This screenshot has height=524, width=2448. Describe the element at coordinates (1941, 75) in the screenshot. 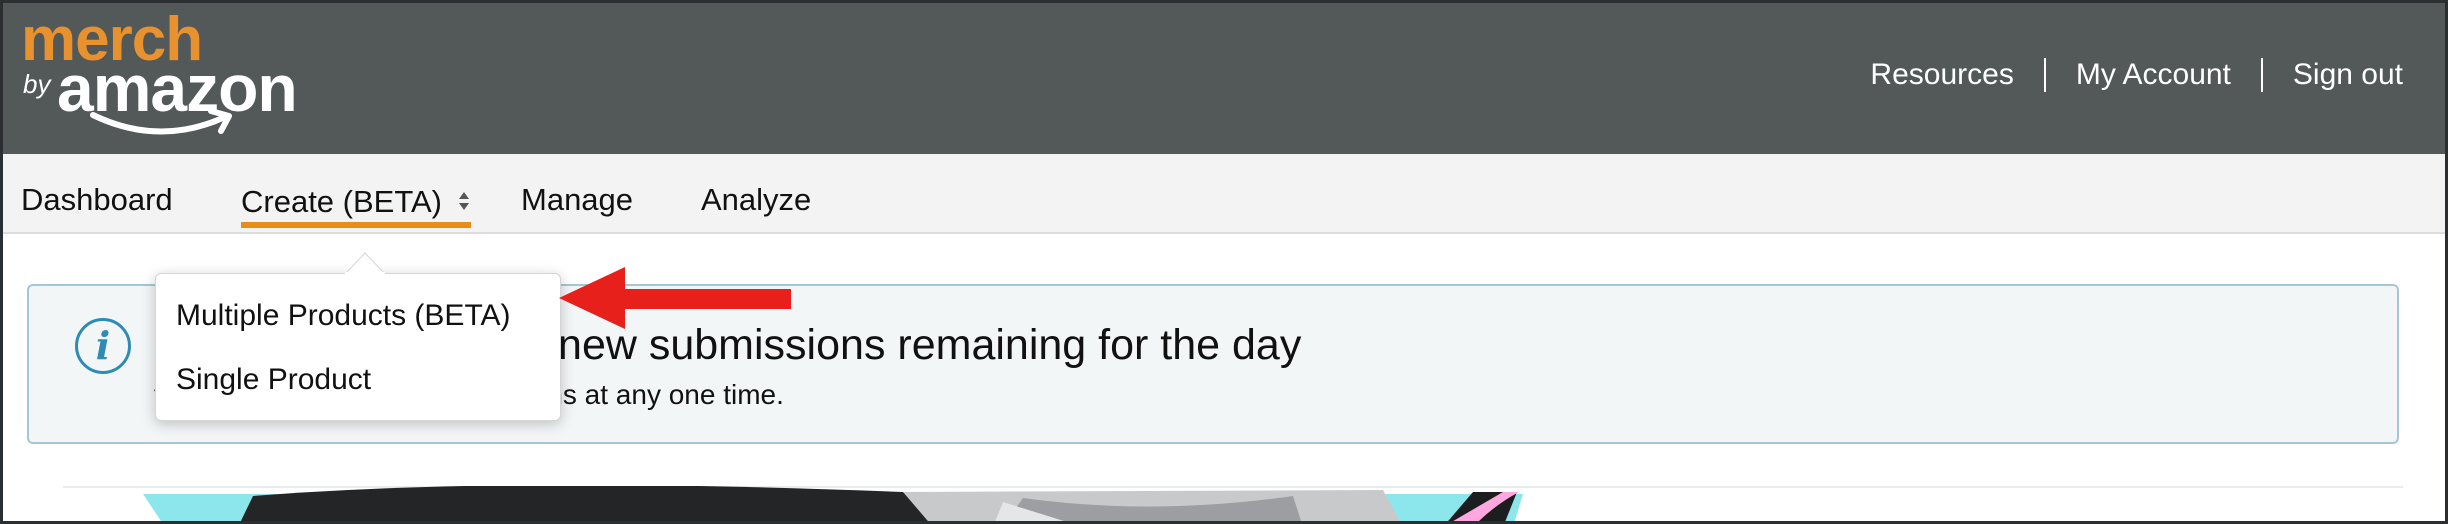

I see `resources-link: Resources` at that location.